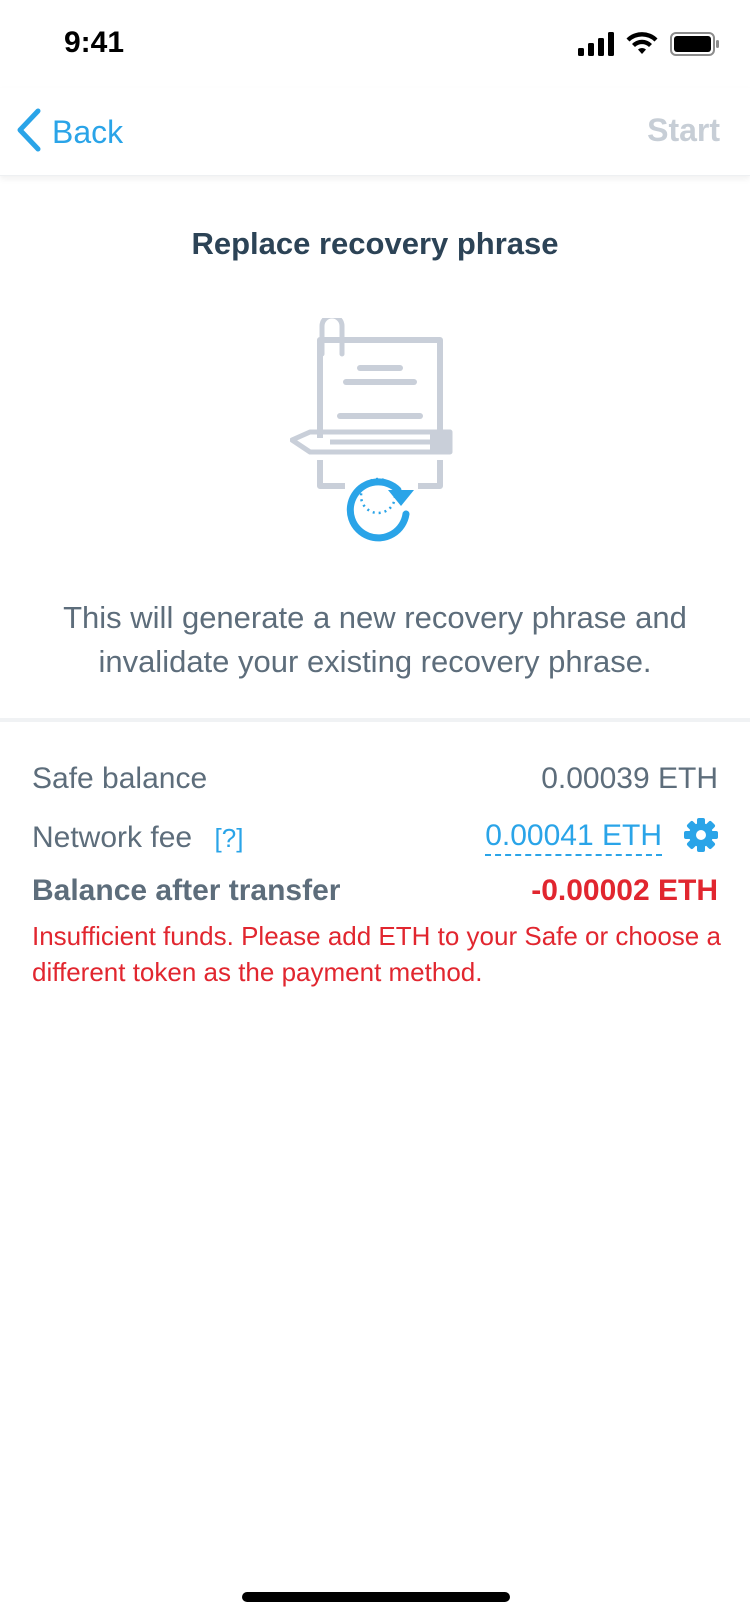 Image resolution: width=750 pixels, height=1624 pixels. I want to click on network-fee-label-group: Network fee [?], so click(137, 838).